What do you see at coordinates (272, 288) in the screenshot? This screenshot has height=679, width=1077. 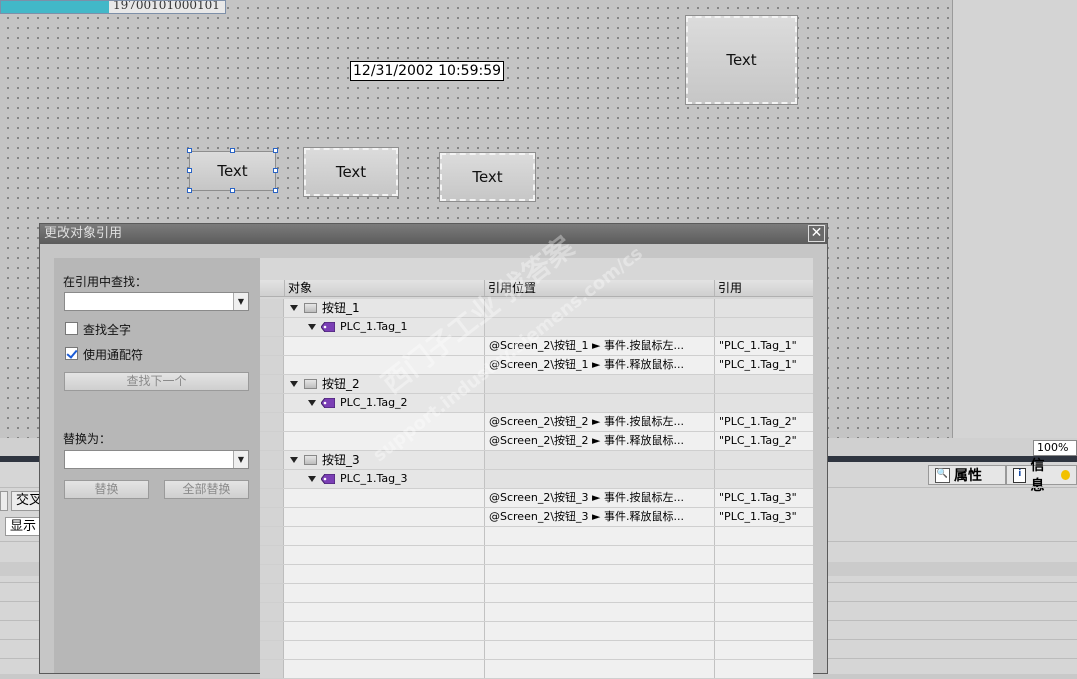 I see `header-gutter` at bounding box center [272, 288].